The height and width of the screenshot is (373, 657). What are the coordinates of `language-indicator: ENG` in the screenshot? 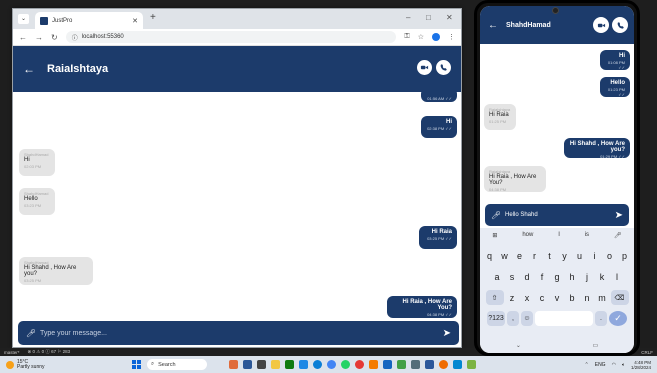 It's located at (600, 365).